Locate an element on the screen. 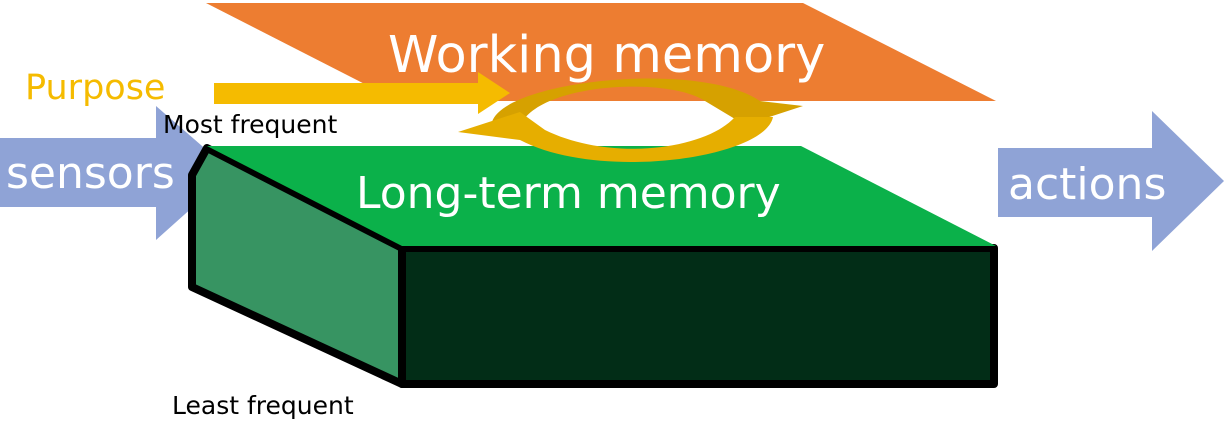  least-frequent-label: Least frequent is located at coordinates (263, 405).